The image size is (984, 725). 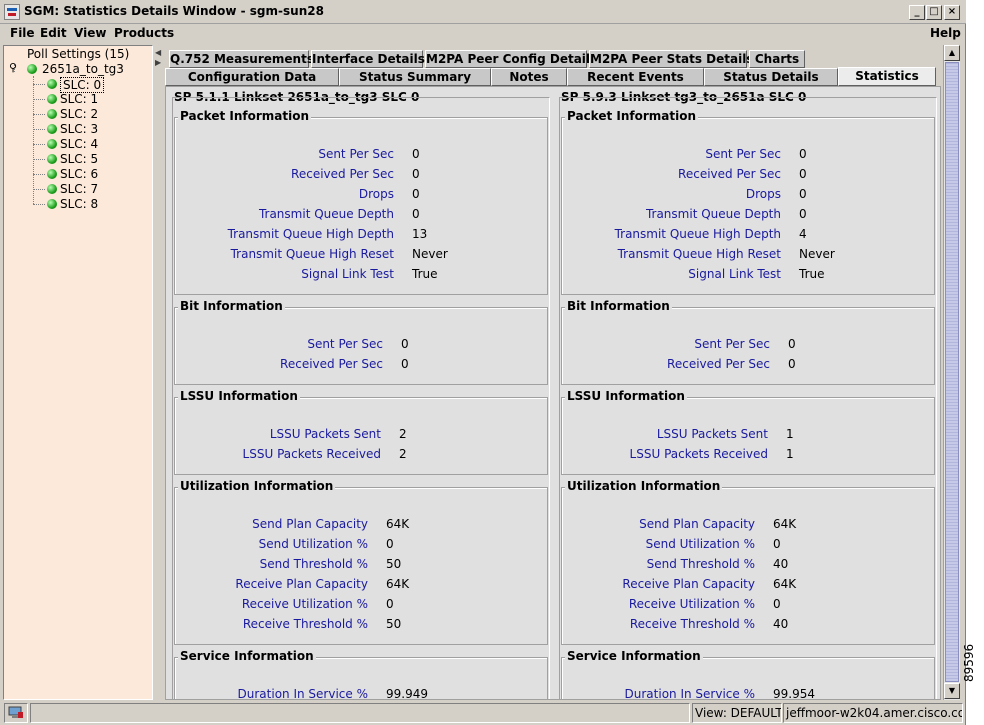 I want to click on app-icon, so click(x=12, y=12).